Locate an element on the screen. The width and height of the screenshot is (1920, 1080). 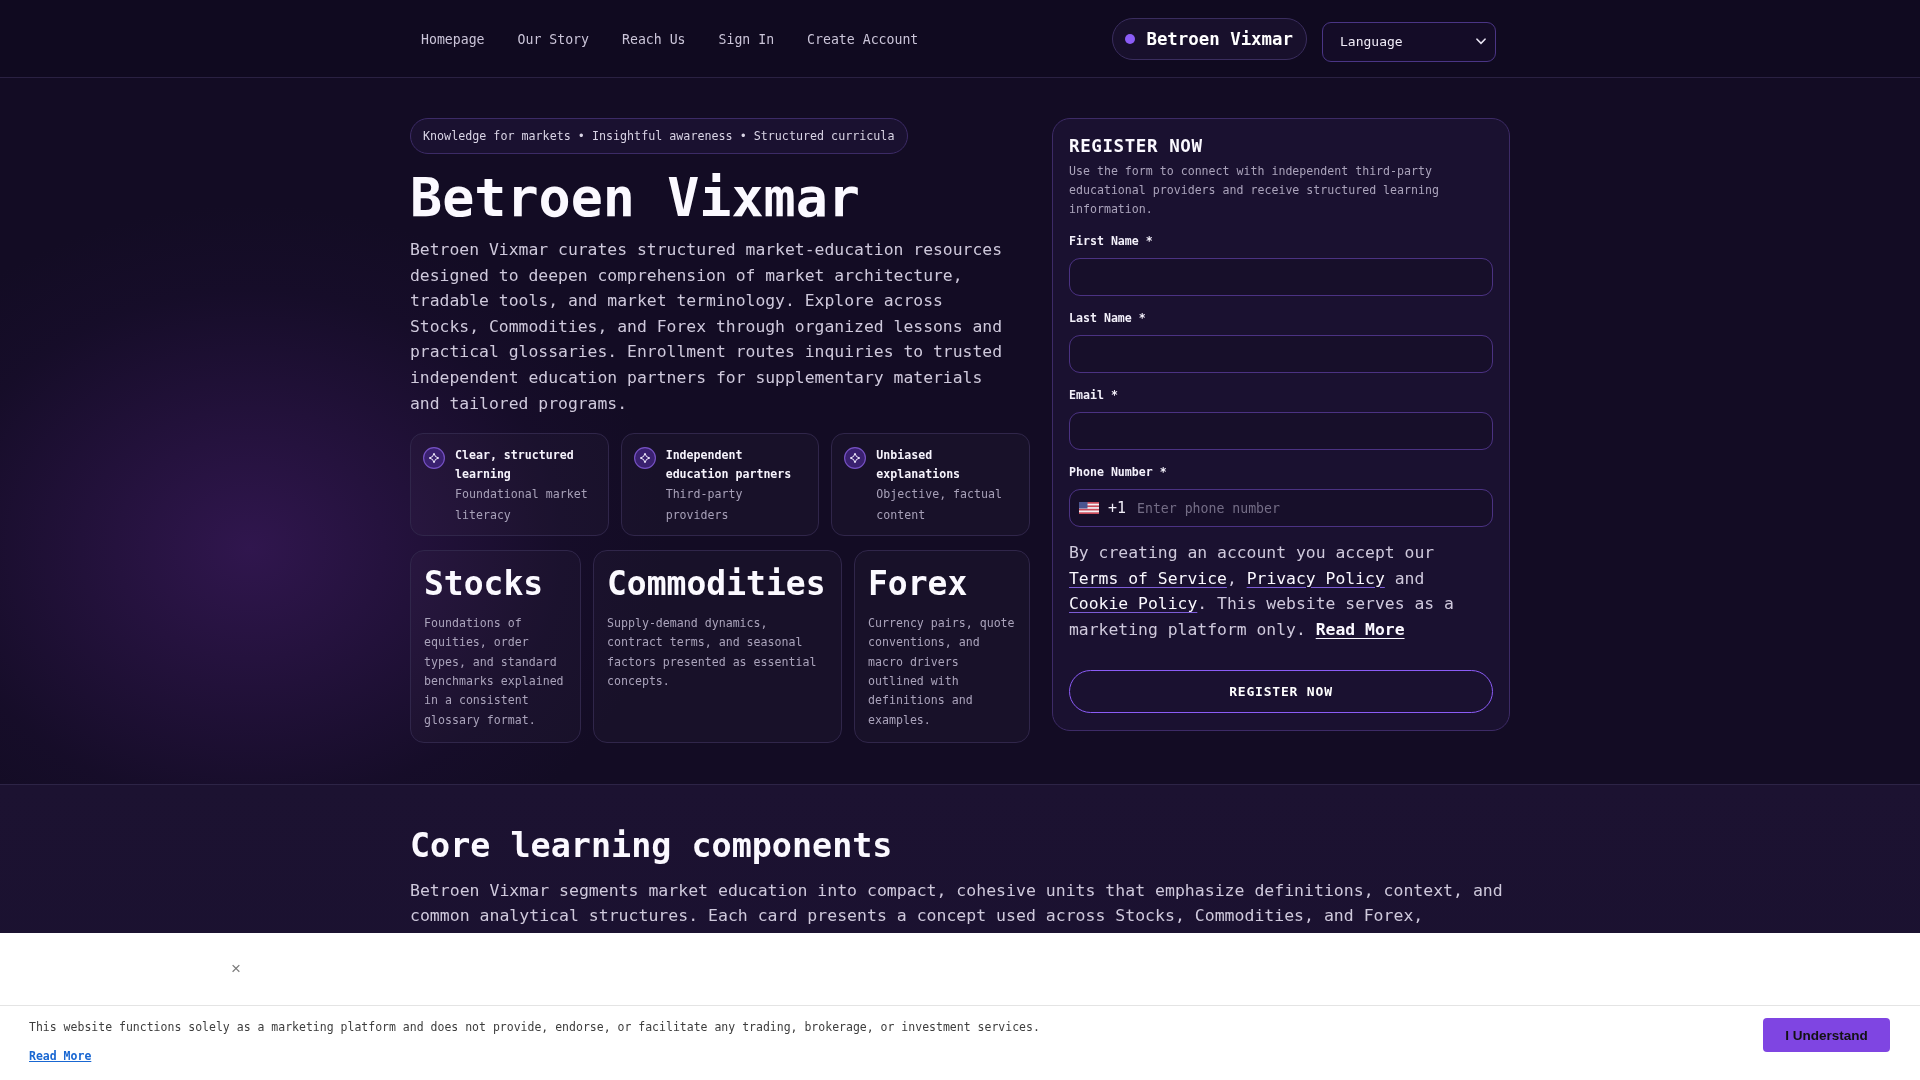
feature-subtitle: Third-party providers is located at coordinates (704, 505).